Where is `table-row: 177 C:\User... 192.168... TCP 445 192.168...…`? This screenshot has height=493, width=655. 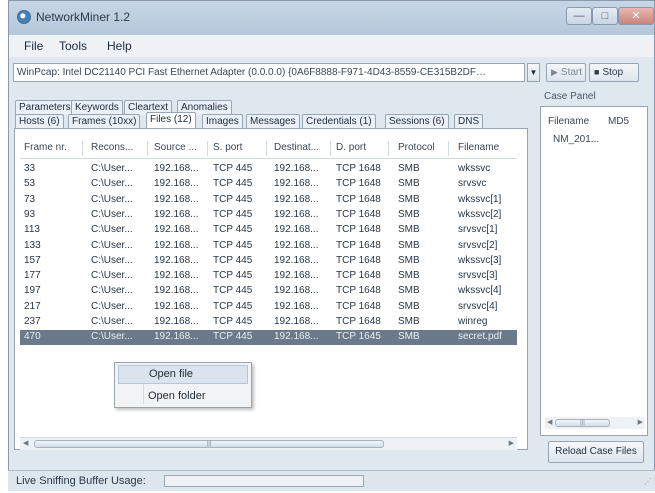
table-row: 177 C:\User... 192.168... TCP 445 192.168...… is located at coordinates (268, 276).